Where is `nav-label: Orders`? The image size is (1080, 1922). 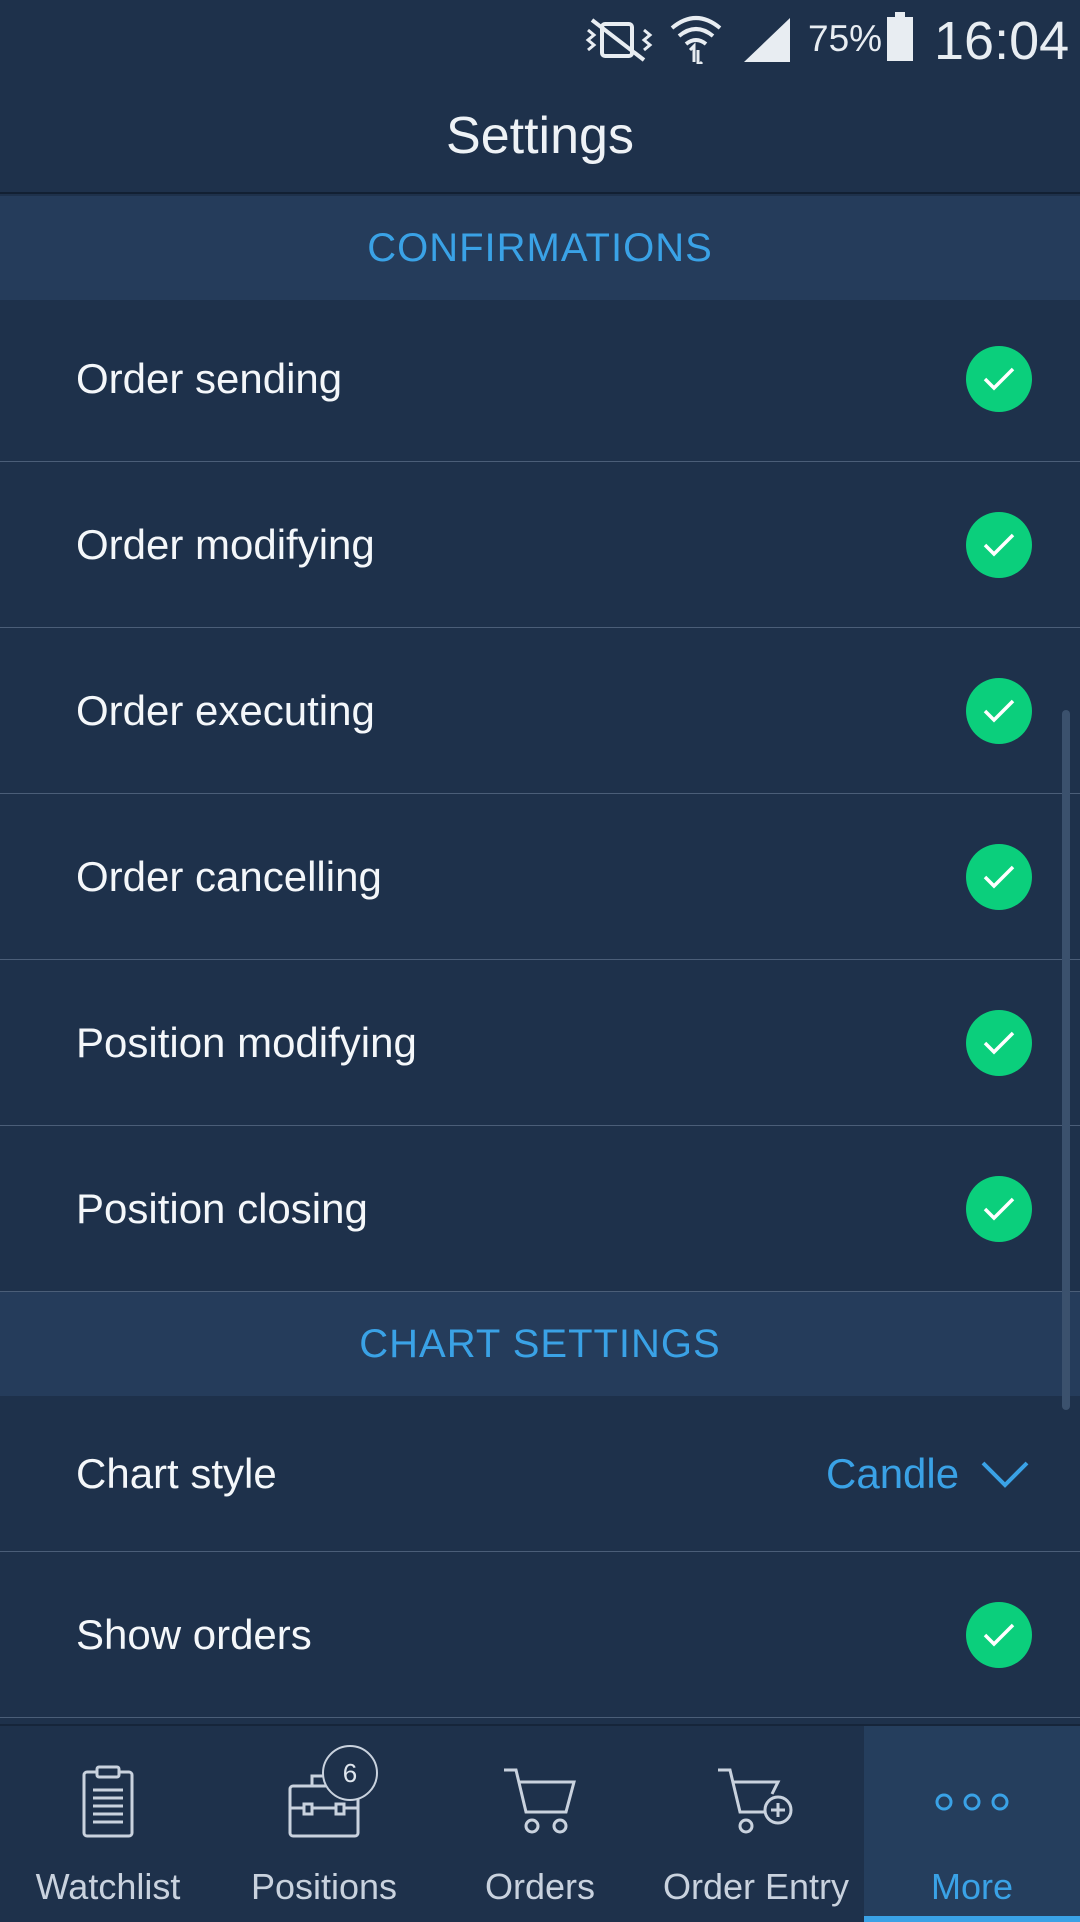
nav-label: Orders is located at coordinates (540, 1886).